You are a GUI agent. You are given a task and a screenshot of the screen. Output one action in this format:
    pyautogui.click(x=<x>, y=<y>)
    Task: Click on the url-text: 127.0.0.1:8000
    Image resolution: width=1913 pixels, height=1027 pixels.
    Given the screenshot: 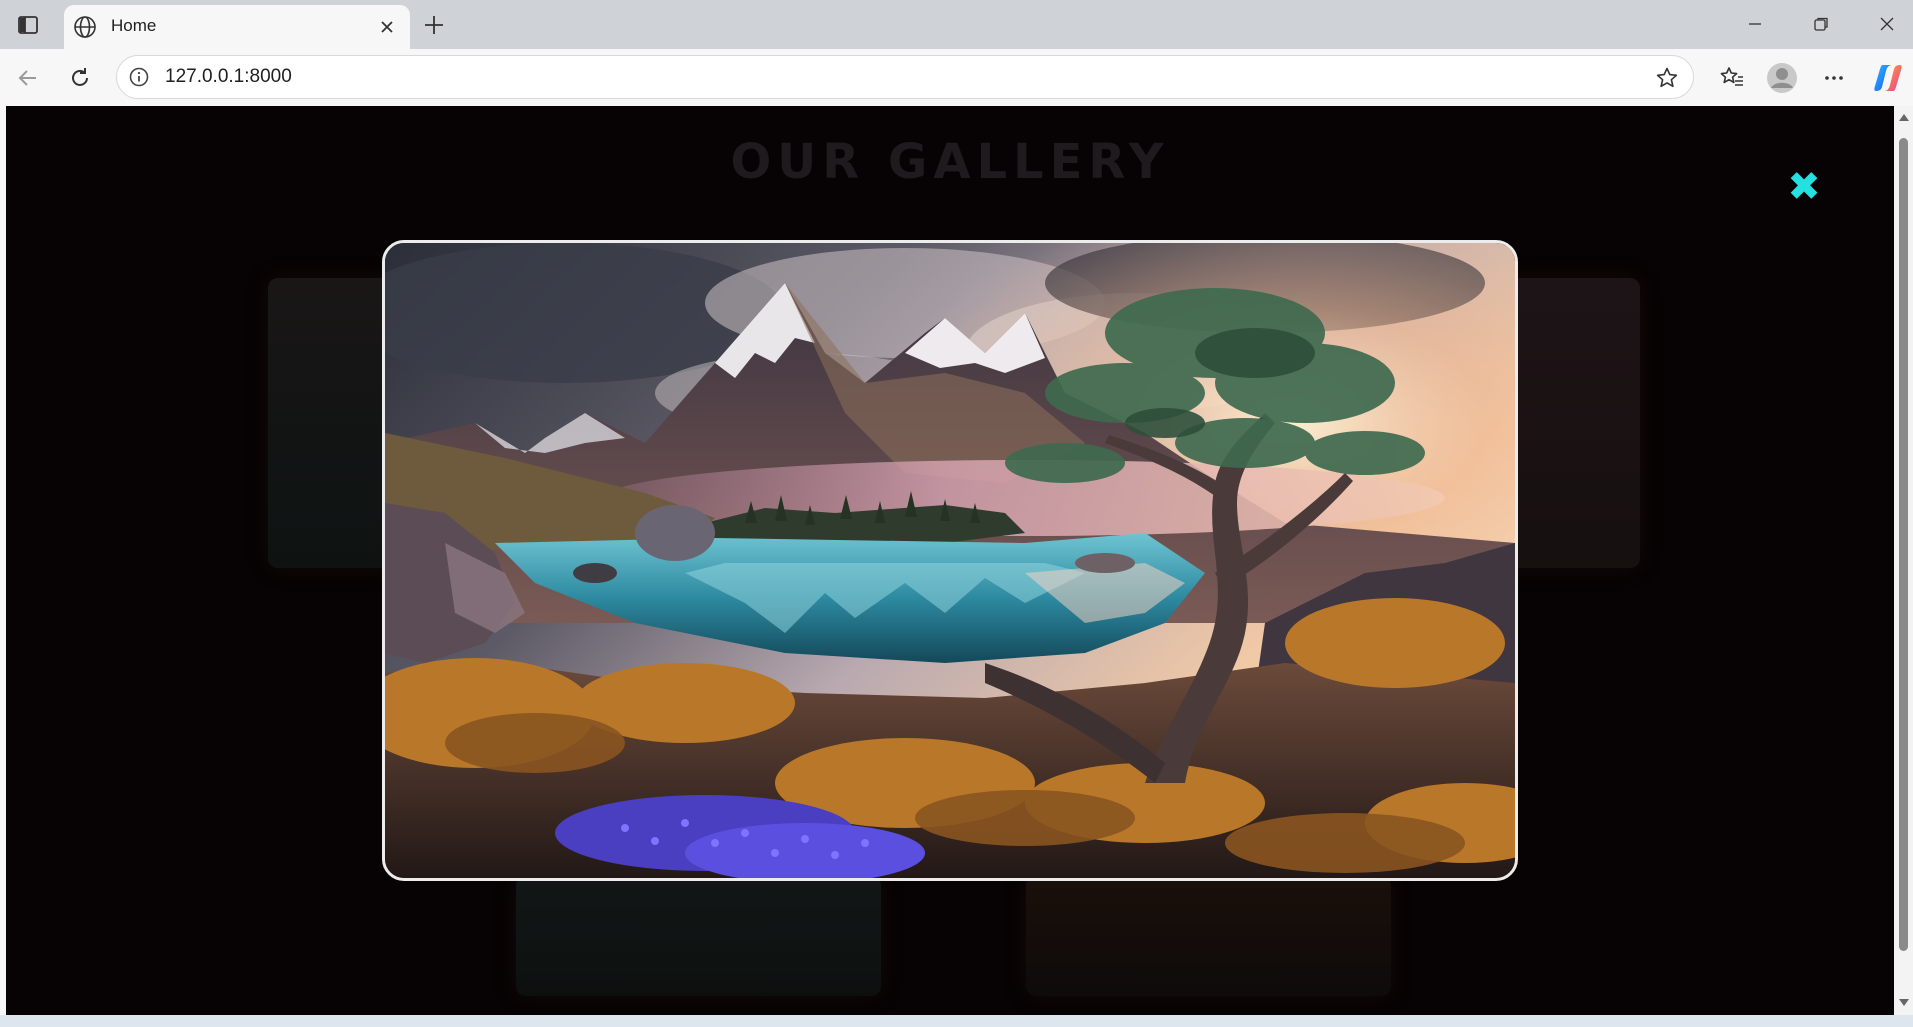 What is the action you would take?
    pyautogui.click(x=228, y=77)
    